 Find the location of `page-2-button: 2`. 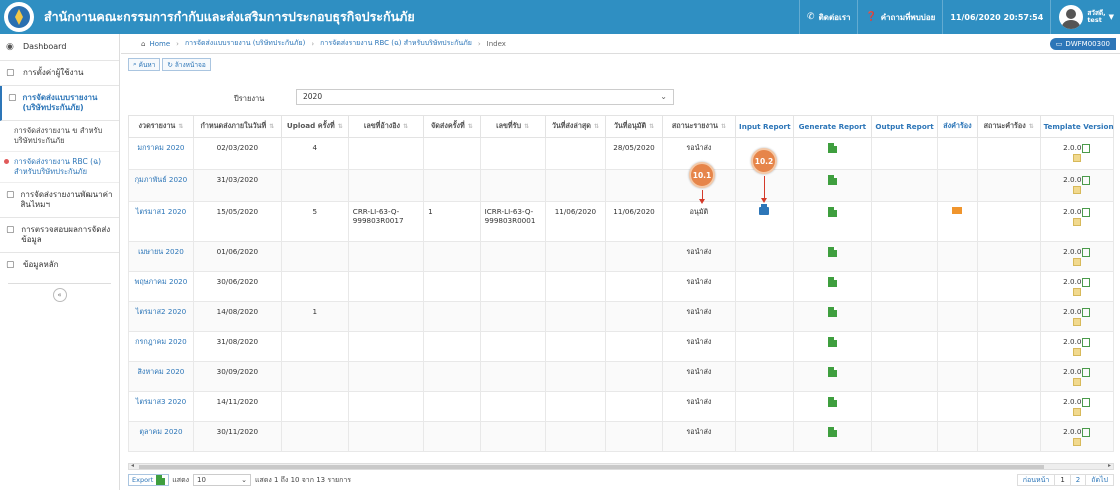

page-2-button: 2 is located at coordinates (1078, 480).